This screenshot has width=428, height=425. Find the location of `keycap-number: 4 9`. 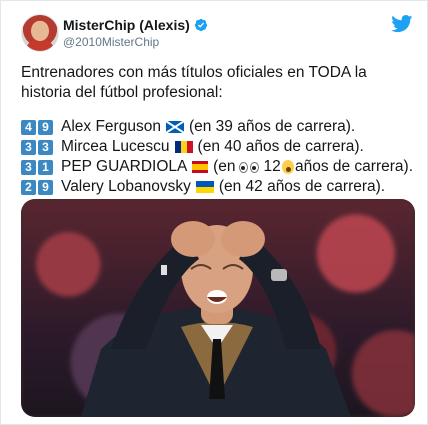

keycap-number: 4 9 is located at coordinates (38, 127).